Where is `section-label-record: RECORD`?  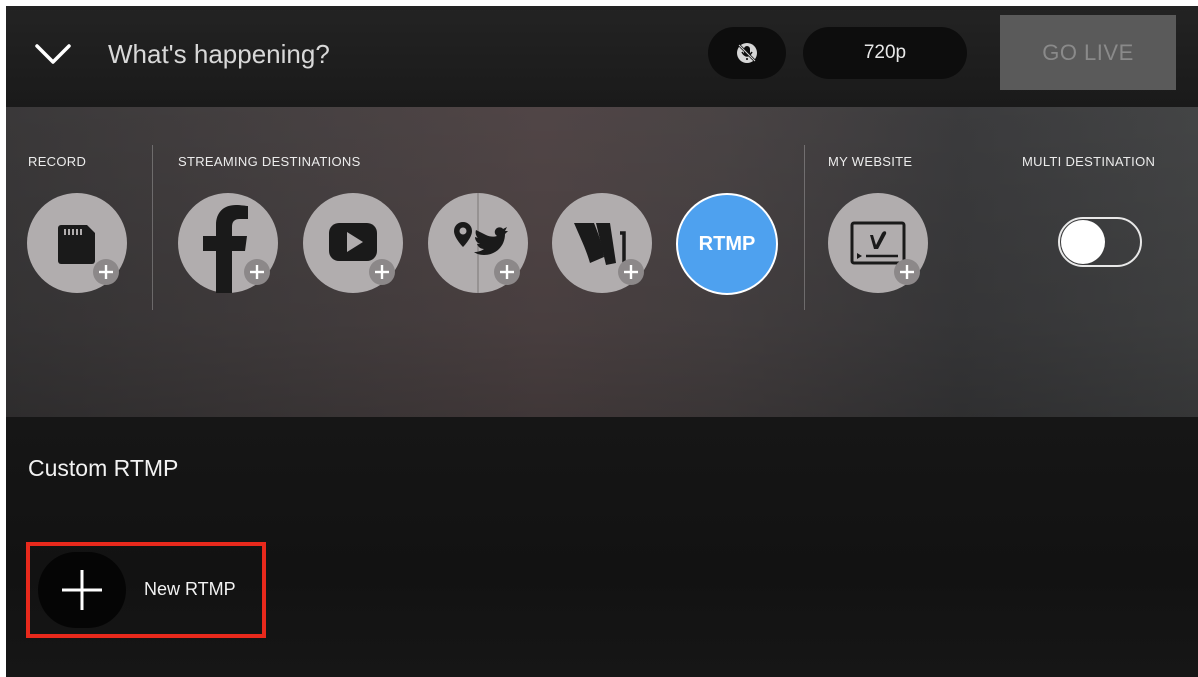
section-label-record: RECORD is located at coordinates (57, 161).